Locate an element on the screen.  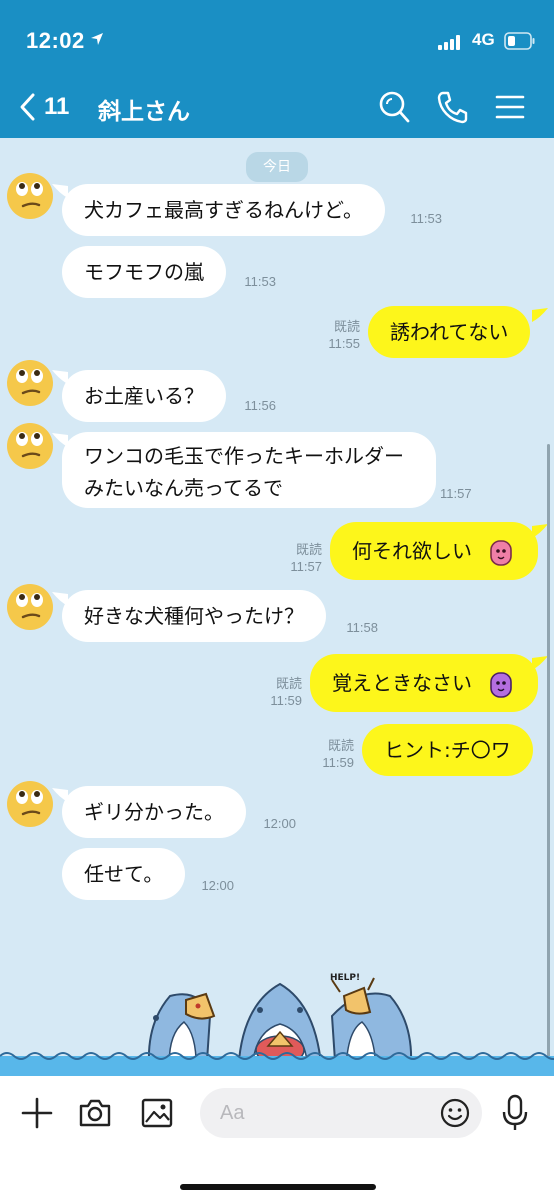
status-time: 12:02 is located at coordinates (55, 40).